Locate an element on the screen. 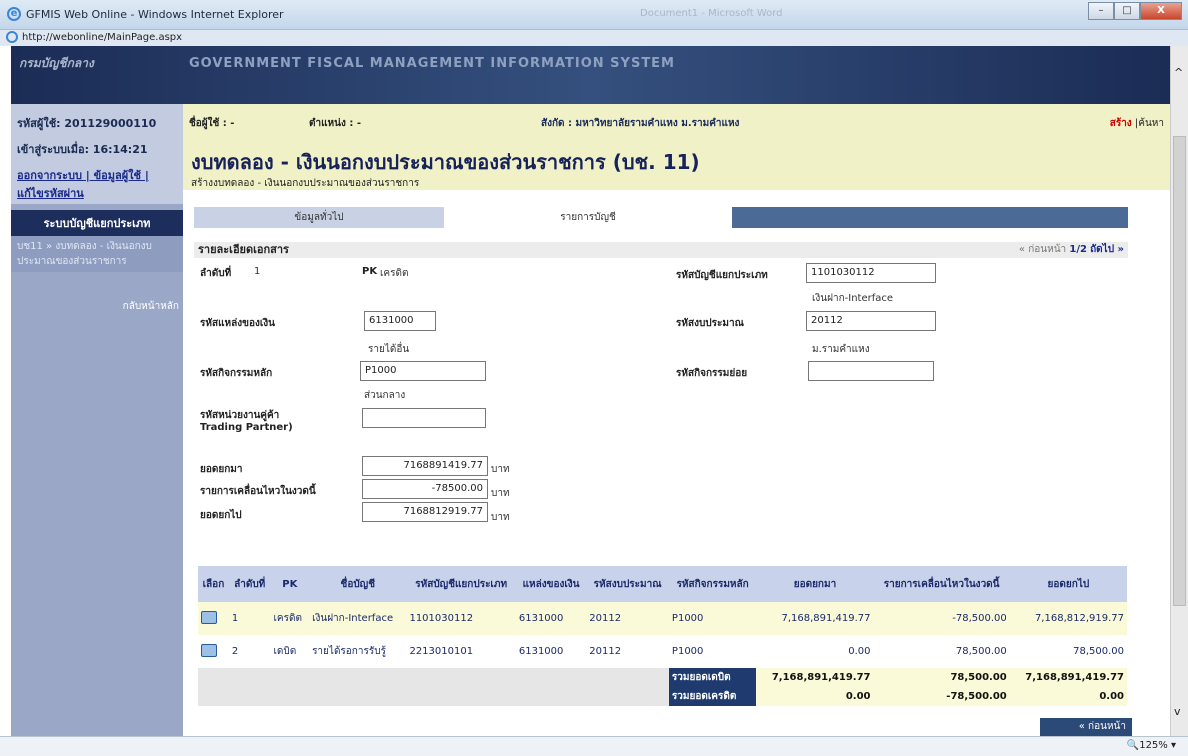 The width and height of the screenshot is (1188, 756). tab-accounts: รายการบัญชี is located at coordinates (588, 217).